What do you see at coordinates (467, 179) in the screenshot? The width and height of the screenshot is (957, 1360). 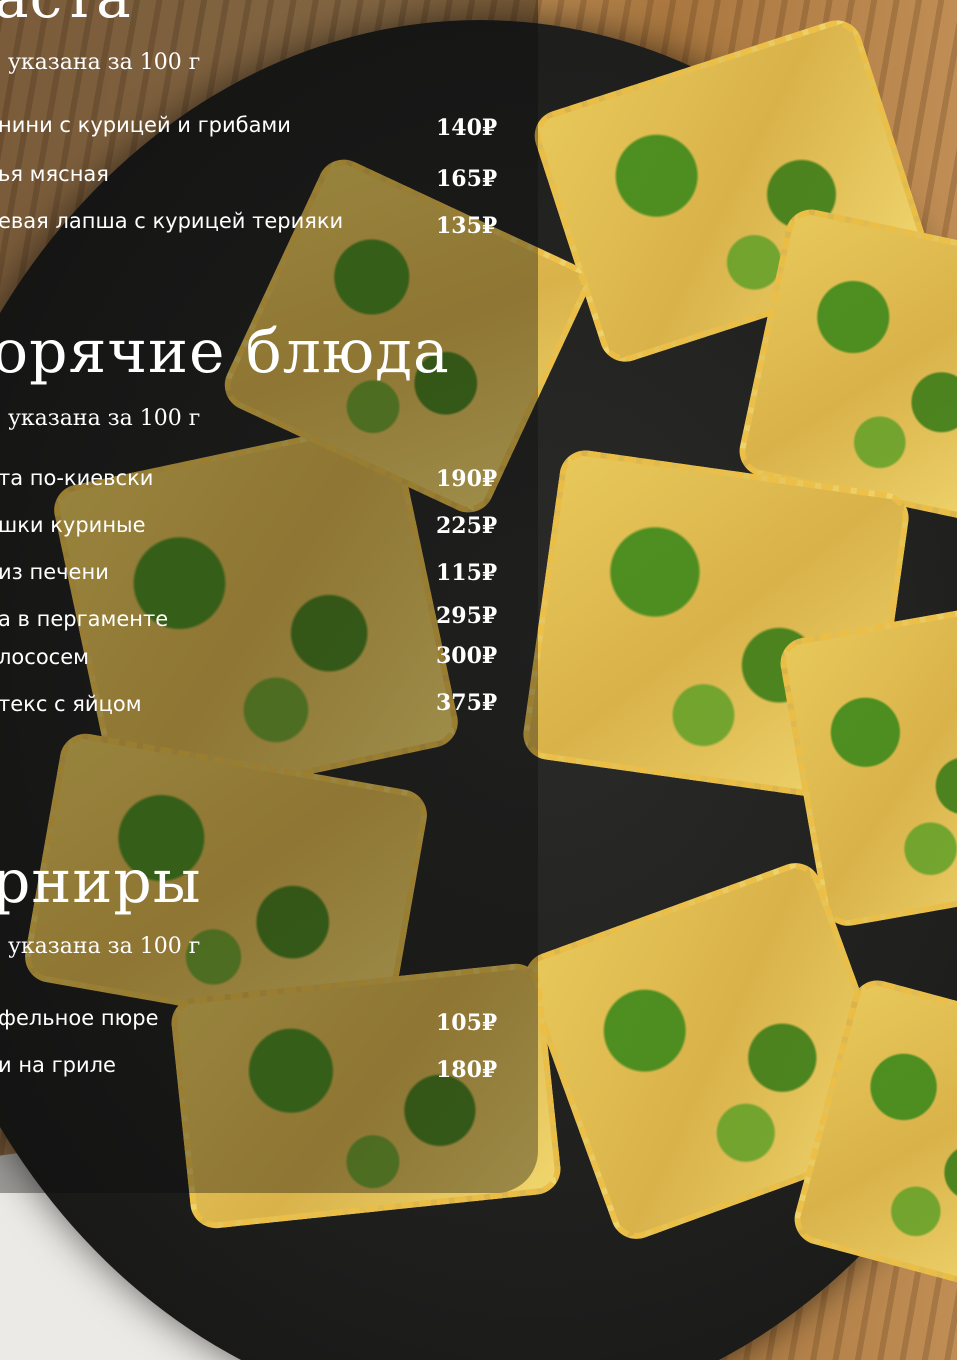 I see `menu-item-price: 165₽` at bounding box center [467, 179].